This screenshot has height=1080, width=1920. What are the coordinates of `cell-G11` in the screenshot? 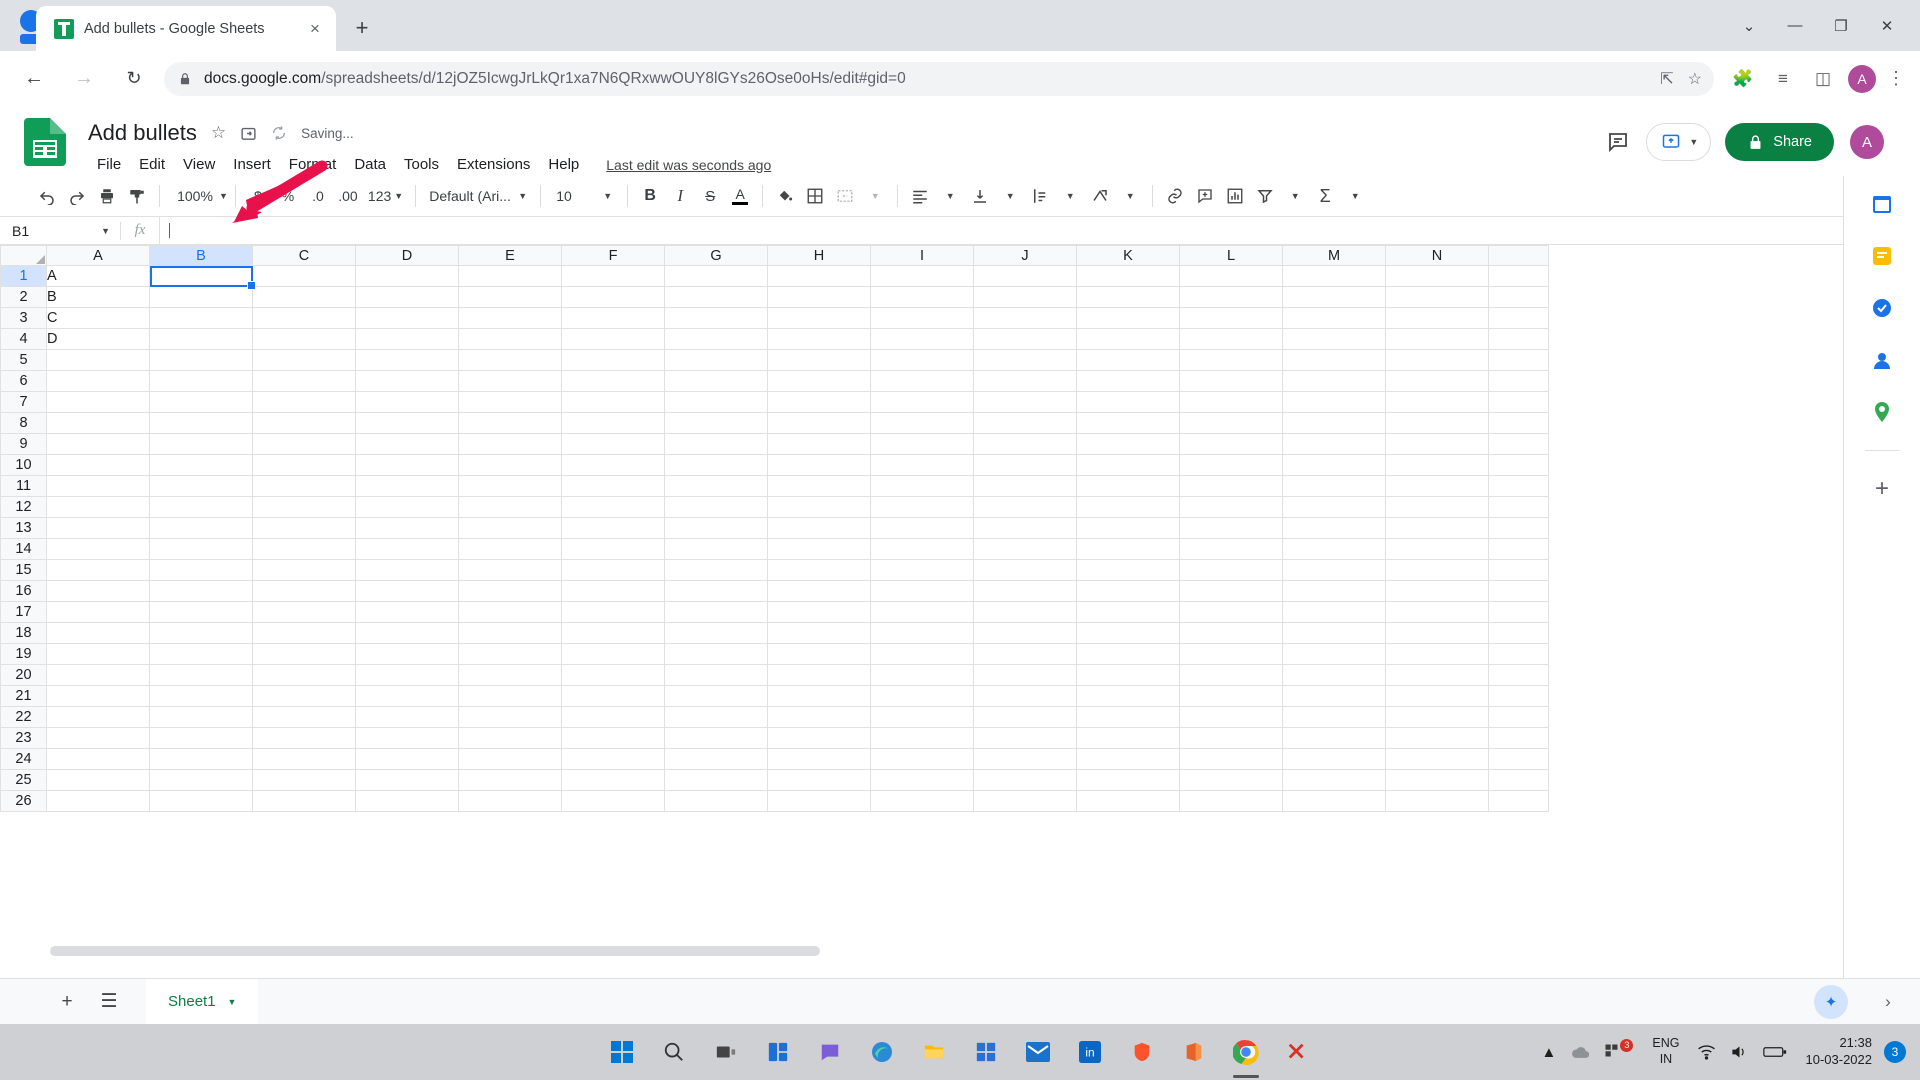 It's located at (716, 486).